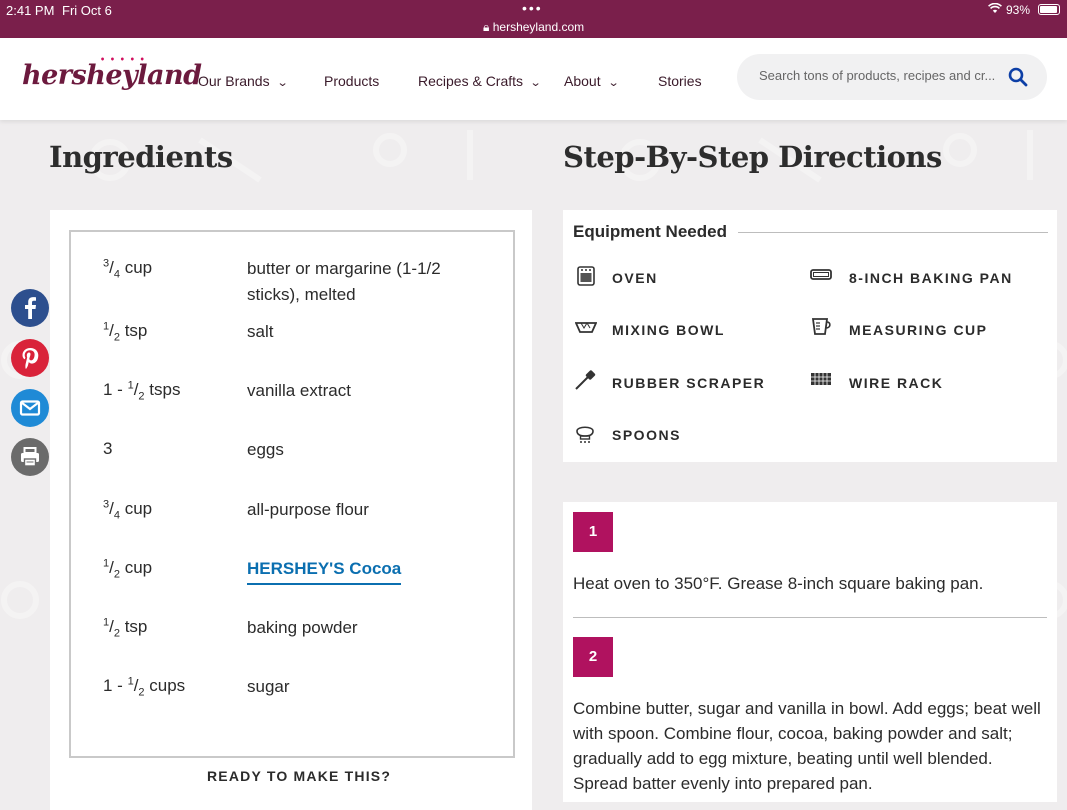 The width and height of the screenshot is (1067, 810). Describe the element at coordinates (30, 10) in the screenshot. I see `status-time: 2:41 PM` at that location.